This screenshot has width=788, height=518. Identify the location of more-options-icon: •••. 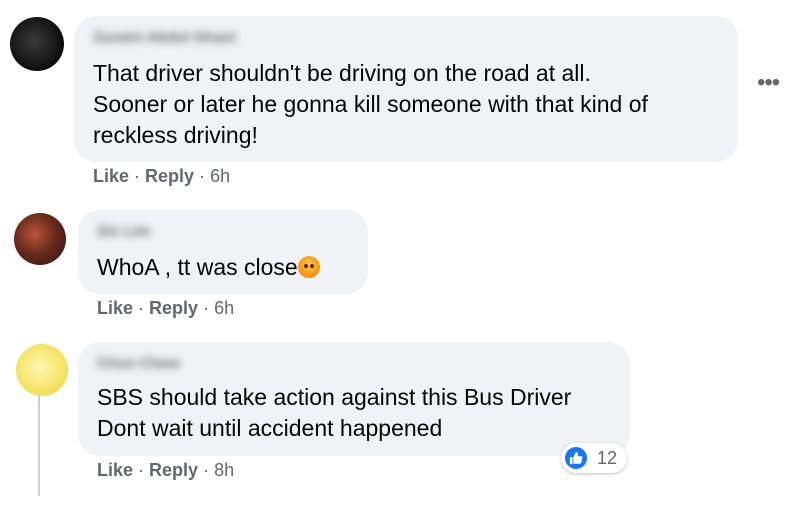
(768, 83).